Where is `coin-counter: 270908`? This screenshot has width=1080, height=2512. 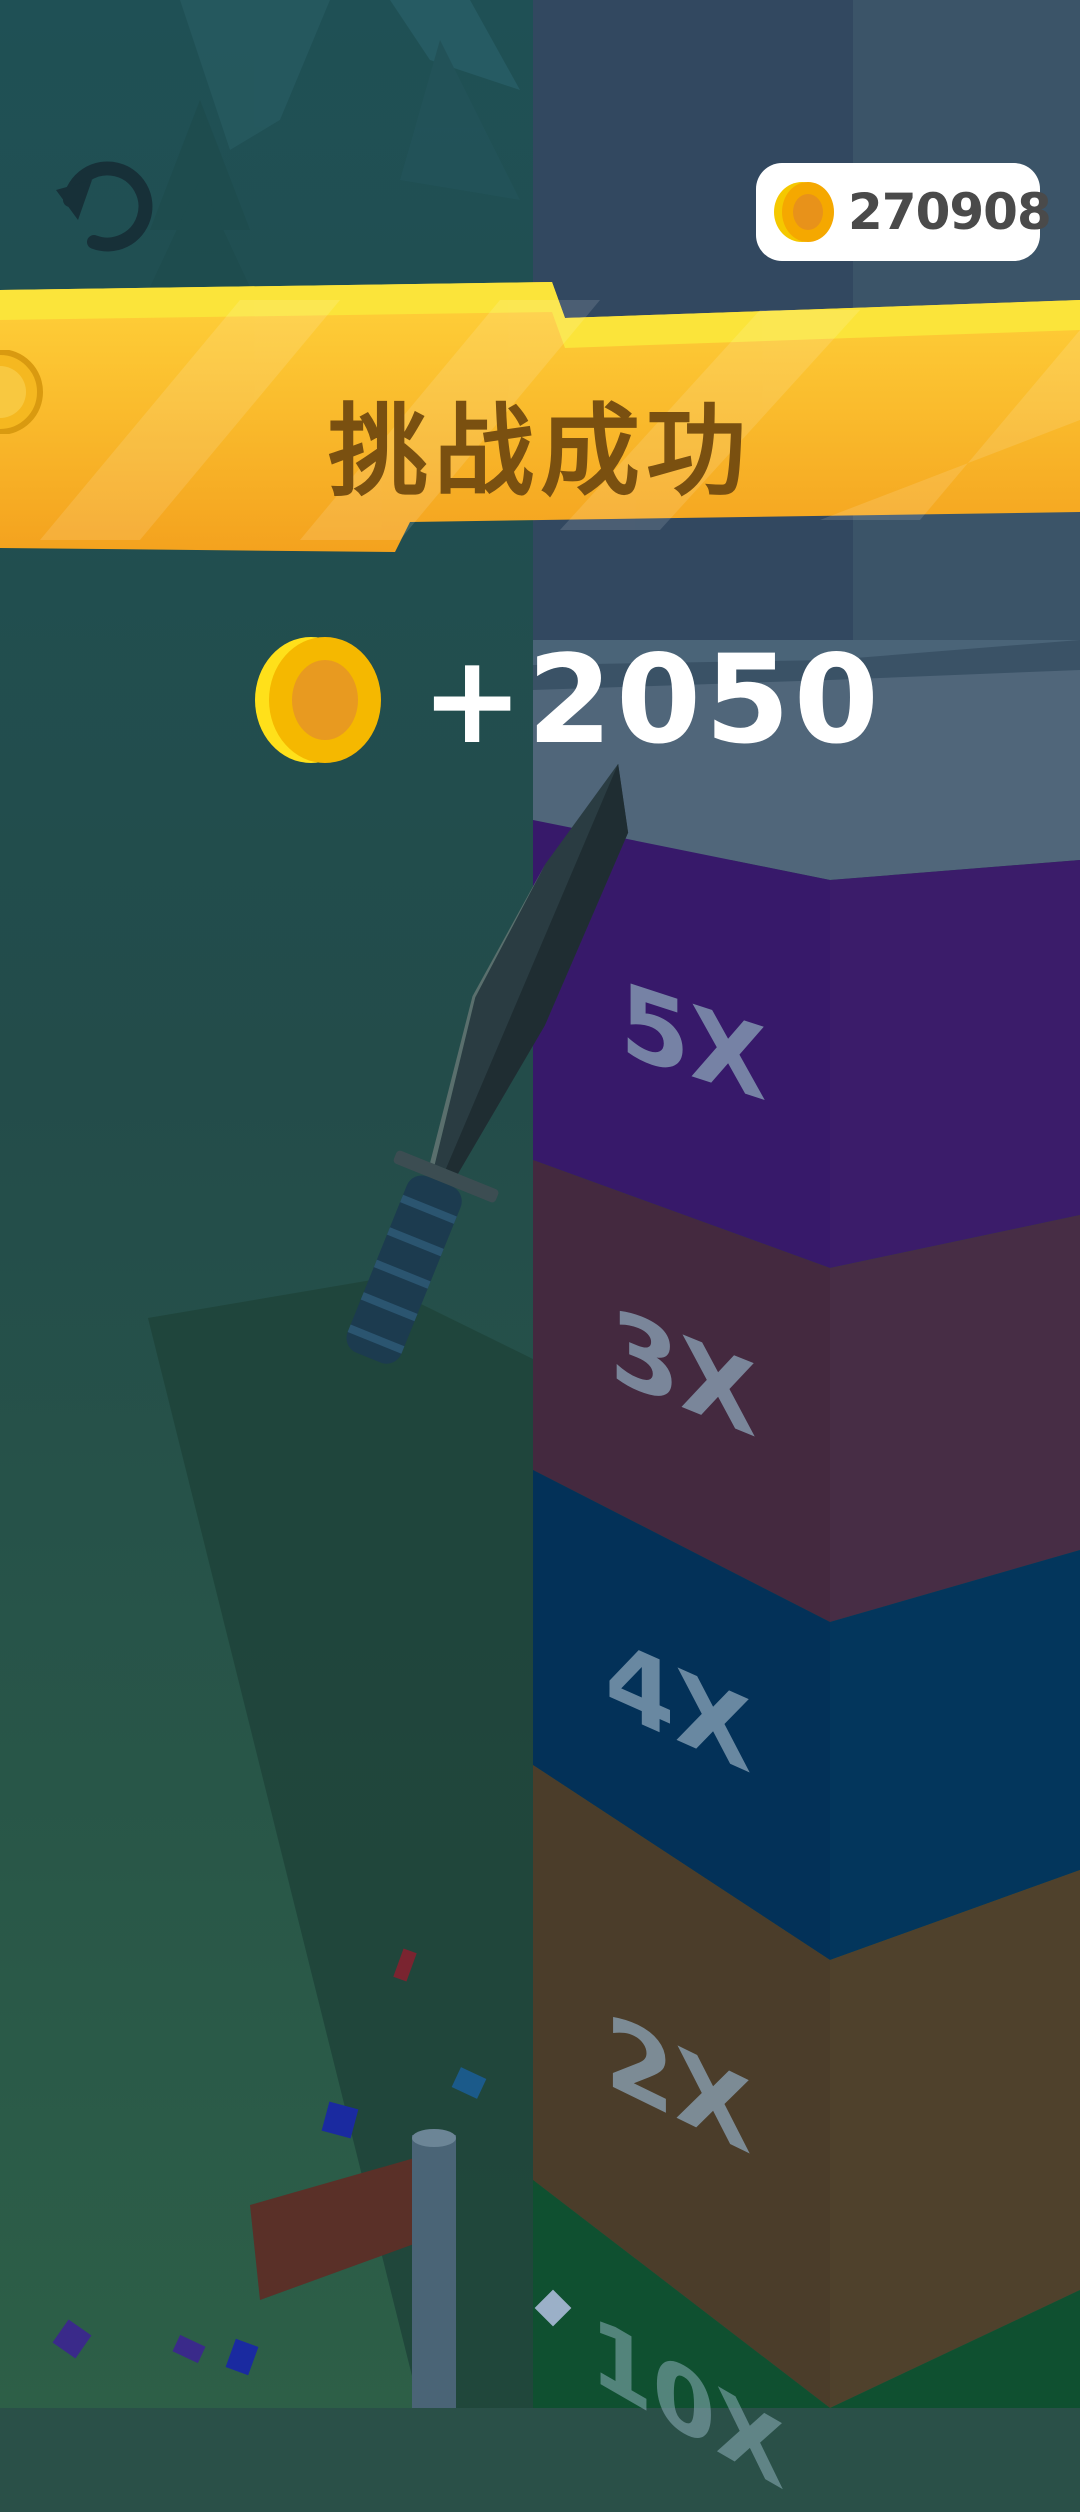 coin-counter: 270908 is located at coordinates (904, 212).